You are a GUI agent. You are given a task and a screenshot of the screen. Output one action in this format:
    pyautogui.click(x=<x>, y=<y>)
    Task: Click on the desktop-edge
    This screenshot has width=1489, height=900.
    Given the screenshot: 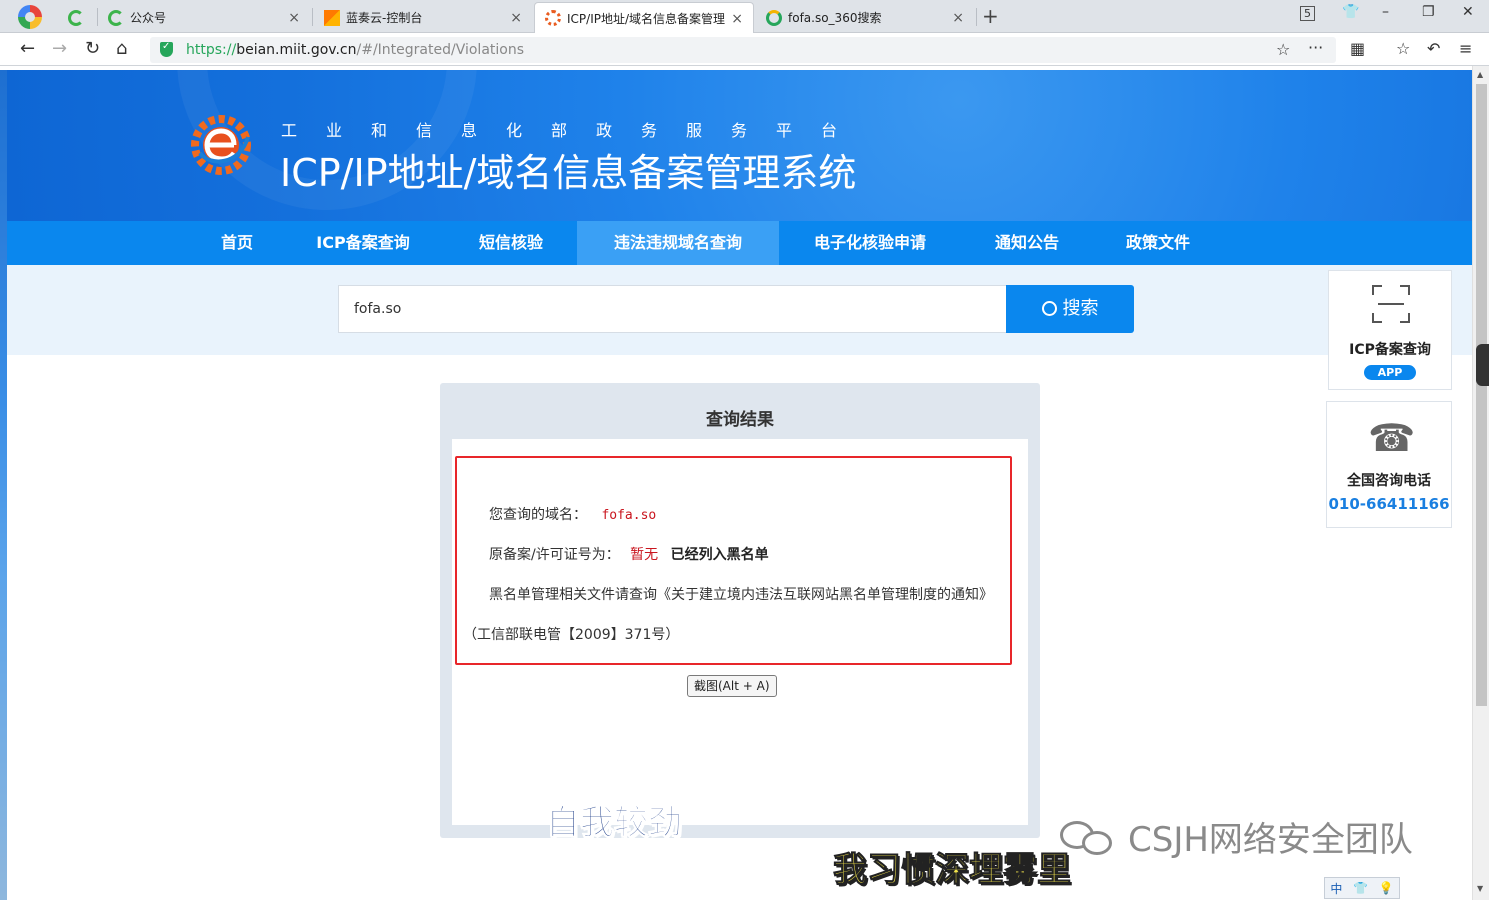 What is the action you would take?
    pyautogui.click(x=3, y=485)
    